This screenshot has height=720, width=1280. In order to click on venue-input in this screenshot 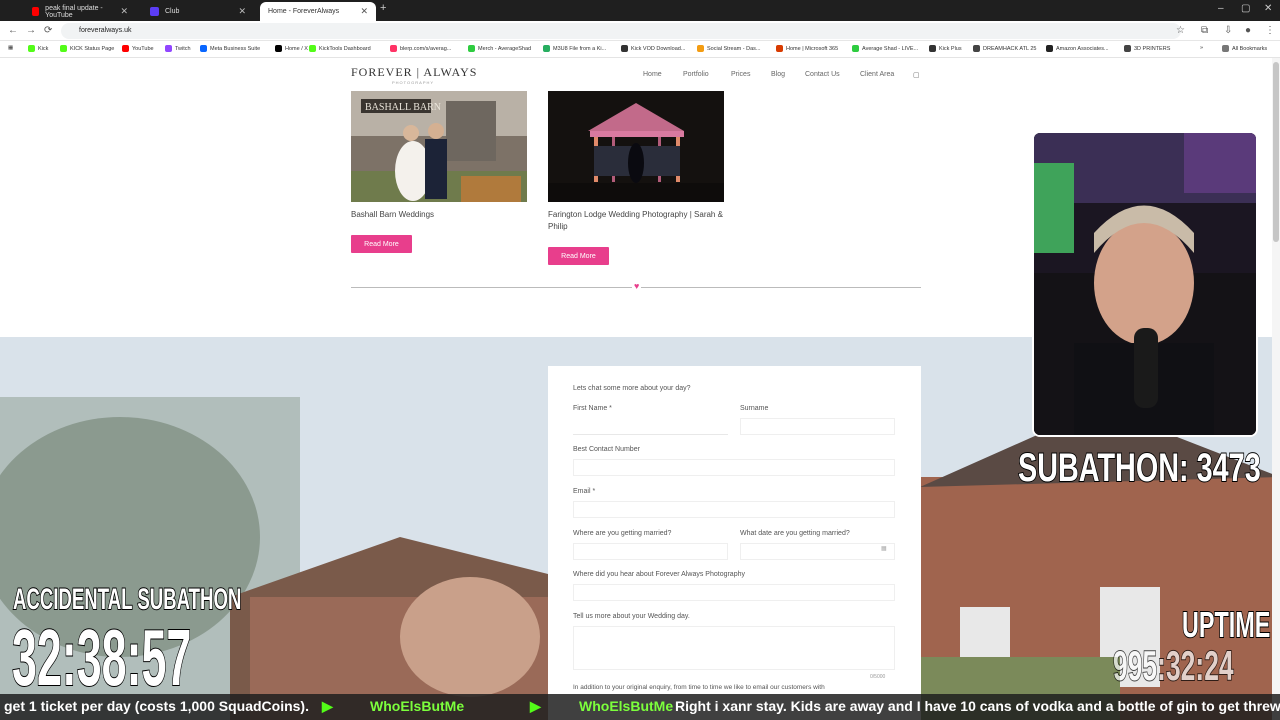, I will do `click(650, 551)`.